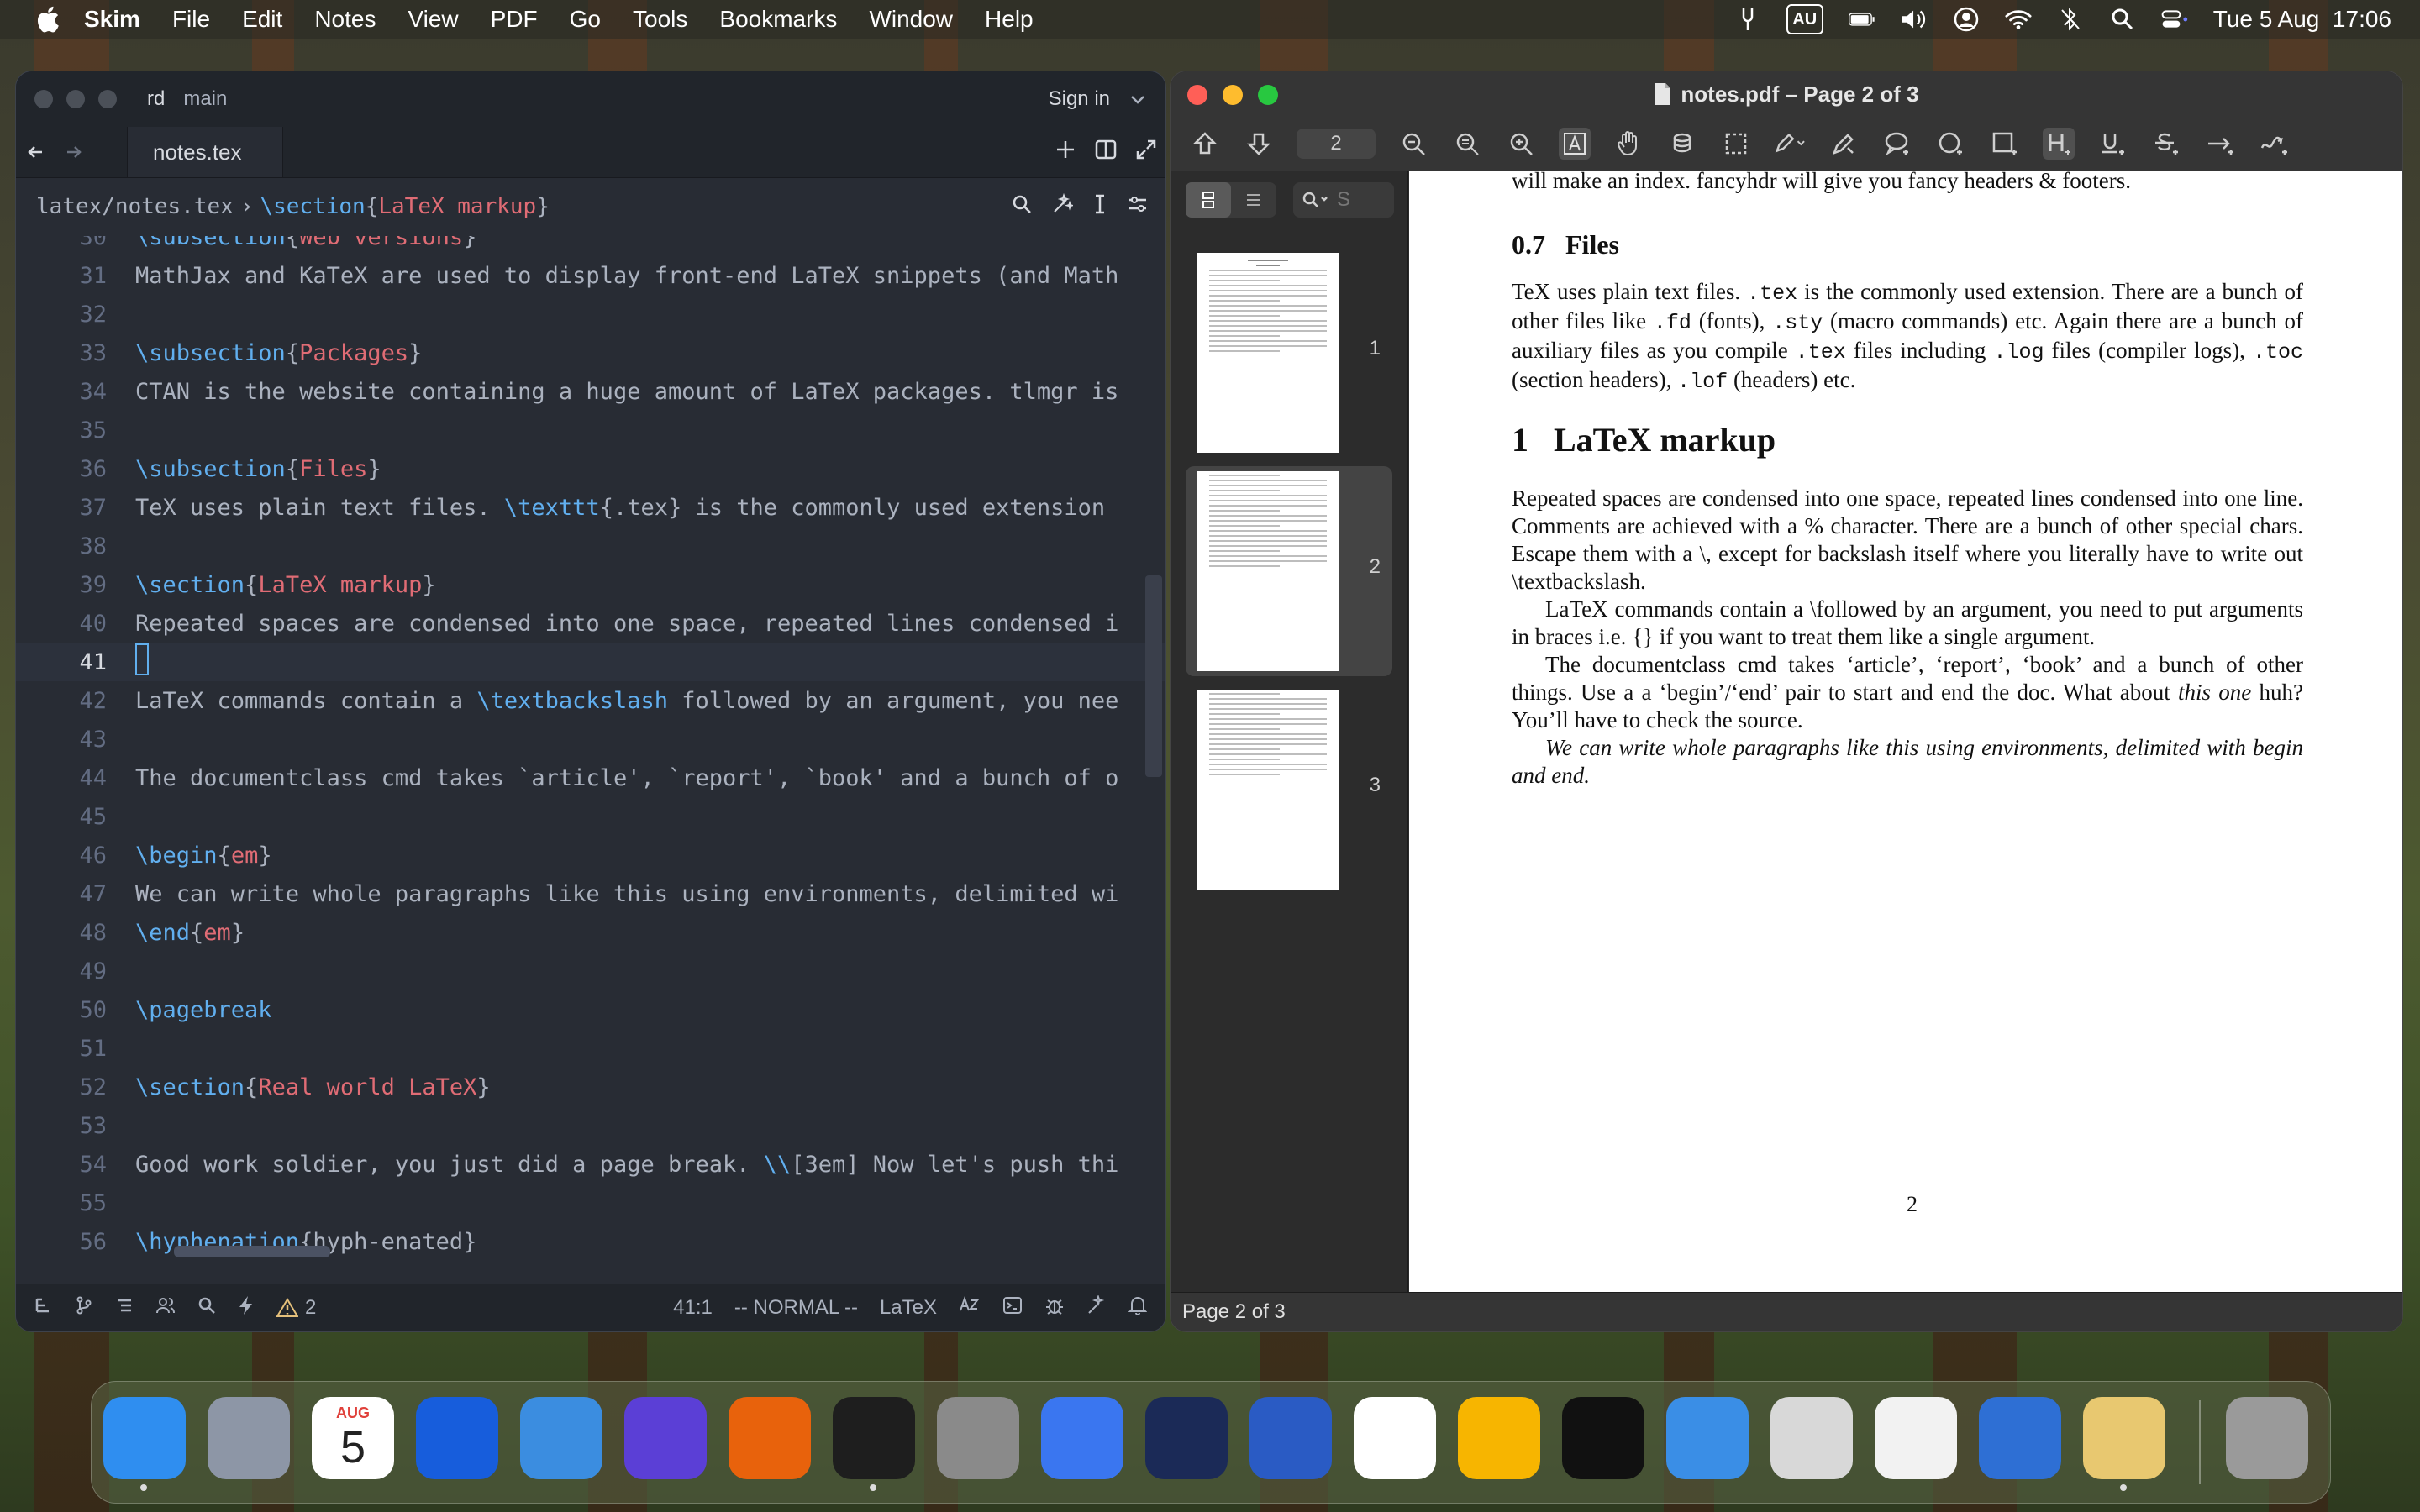  I want to click on code-line: 48 \end{em}, so click(590, 932).